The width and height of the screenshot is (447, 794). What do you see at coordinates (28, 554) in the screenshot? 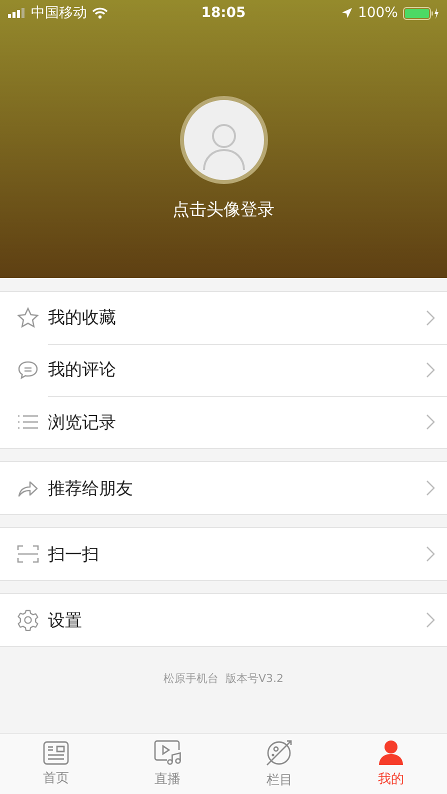
I see `scan-icon` at bounding box center [28, 554].